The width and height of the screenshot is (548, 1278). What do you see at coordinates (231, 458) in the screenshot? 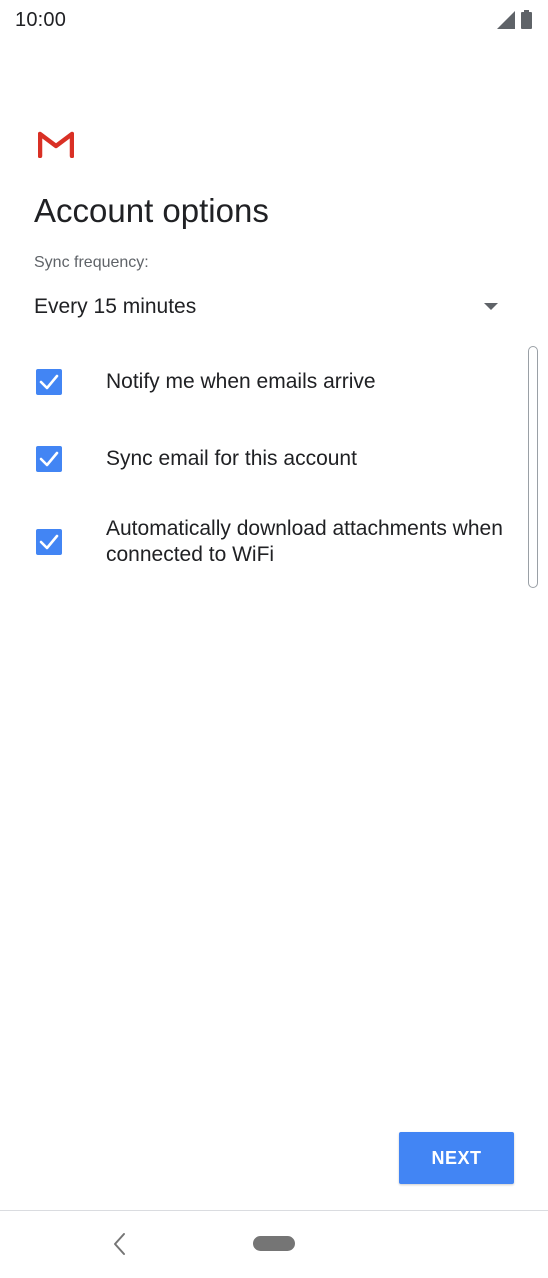
I see `sync-email-label: Sync email for this account` at bounding box center [231, 458].